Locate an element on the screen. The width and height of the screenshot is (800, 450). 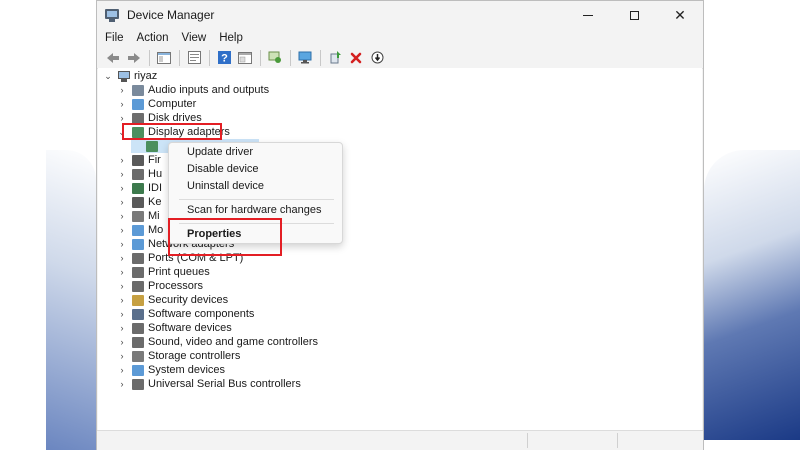
tree-item-sound: › Sound, video and game controllers is located at coordinates (218, 342).